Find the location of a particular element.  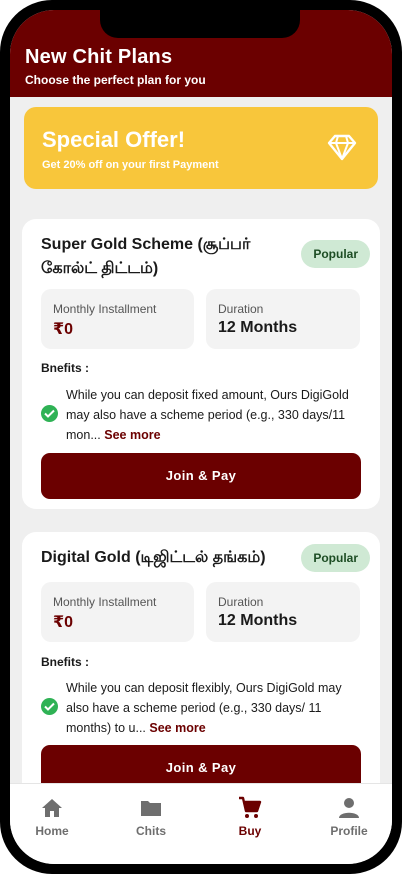

nav-item-home: Home is located at coordinates (53, 817).